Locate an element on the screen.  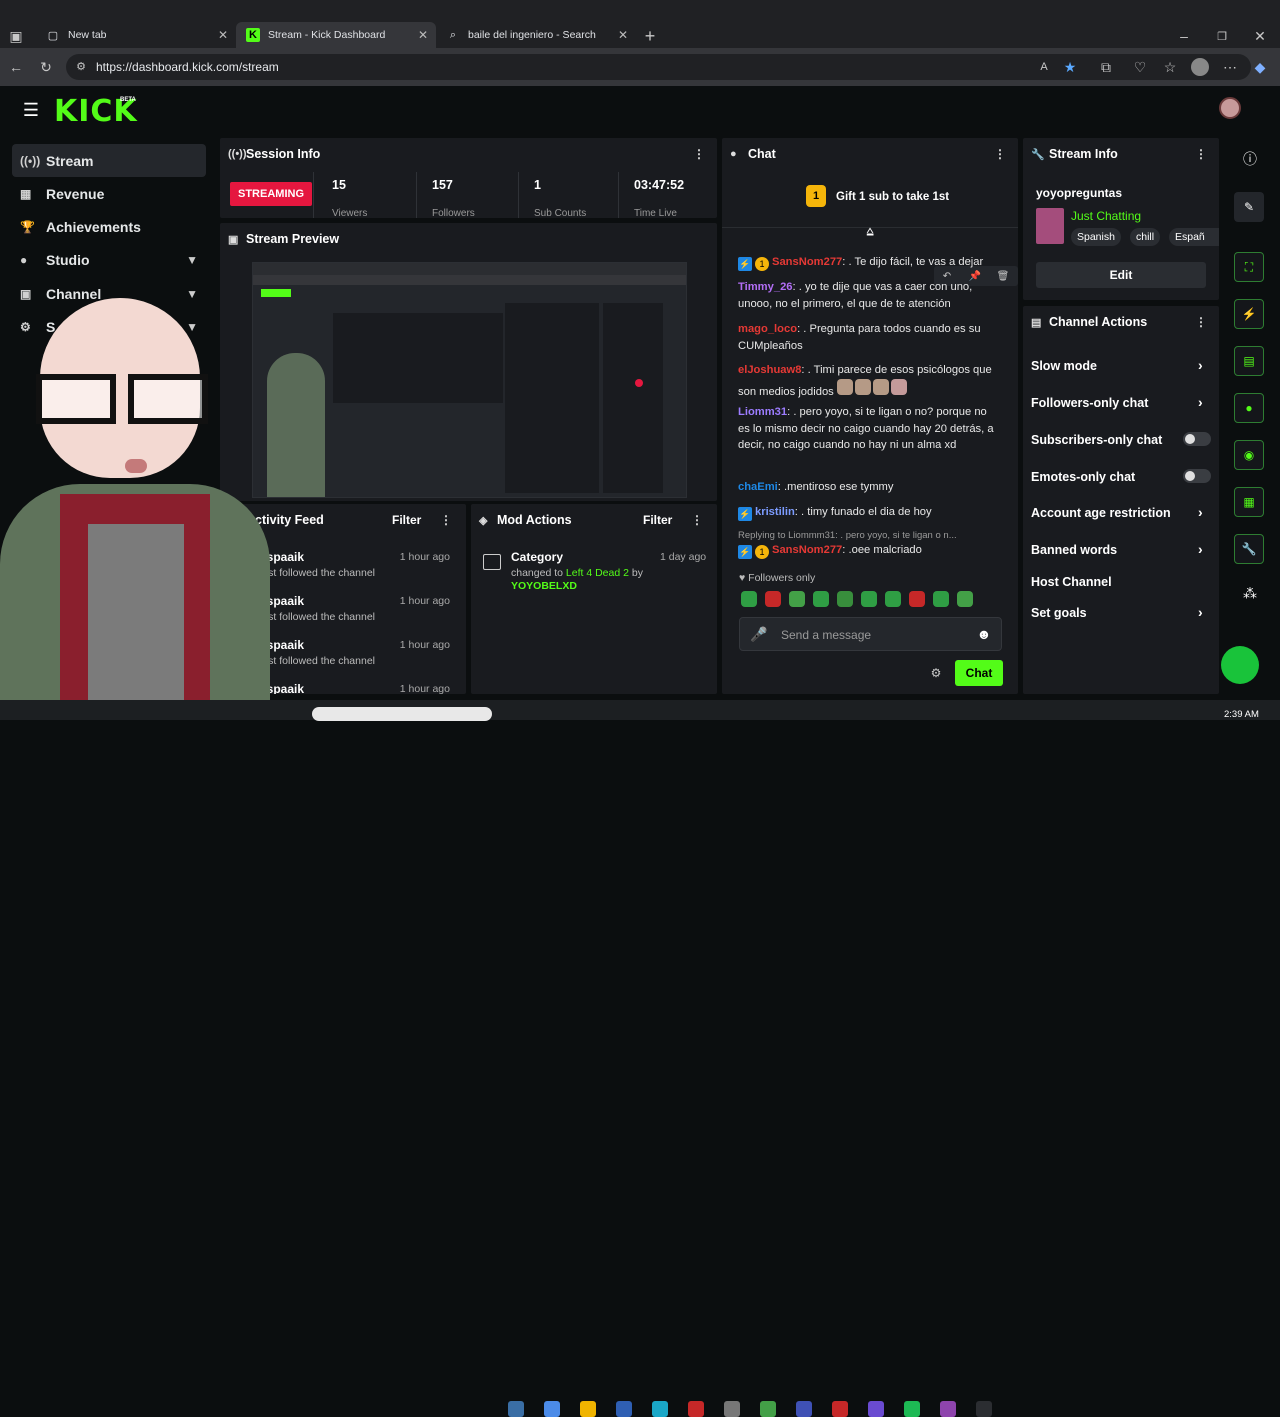
wrench-icon: 🔧 is located at coordinates (1249, 549).